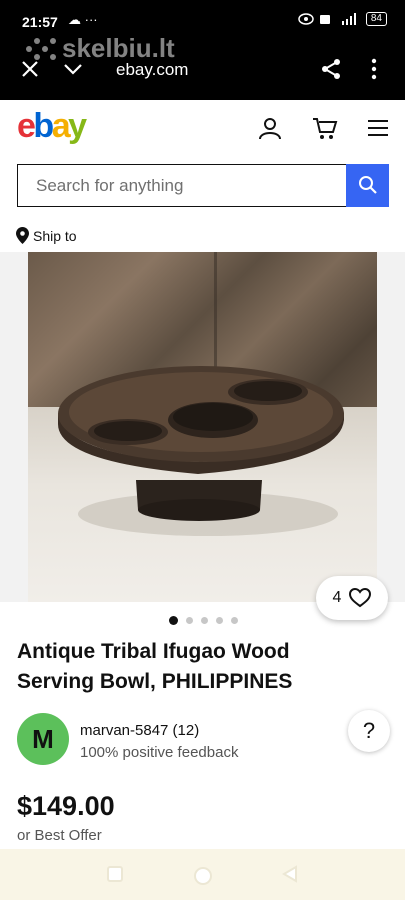 The height and width of the screenshot is (900, 405). I want to click on home-icon, so click(203, 876).